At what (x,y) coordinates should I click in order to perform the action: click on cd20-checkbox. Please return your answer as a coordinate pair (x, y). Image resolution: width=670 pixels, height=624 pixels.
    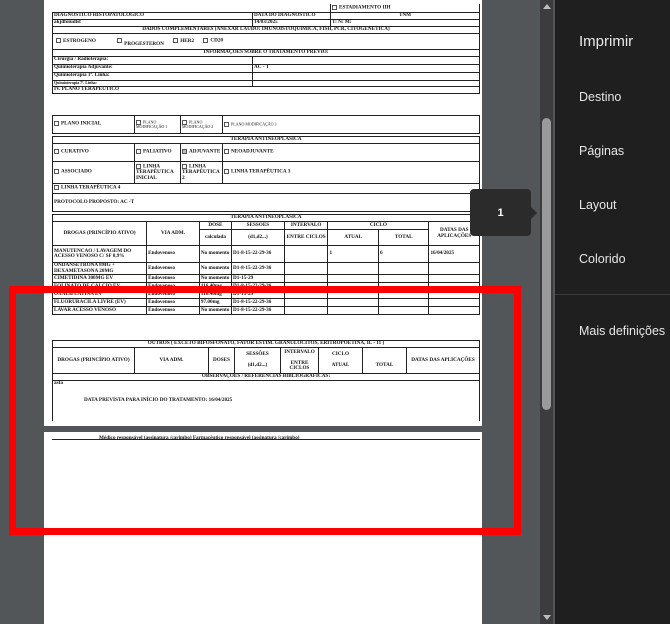
    Looking at the image, I should click on (206, 40).